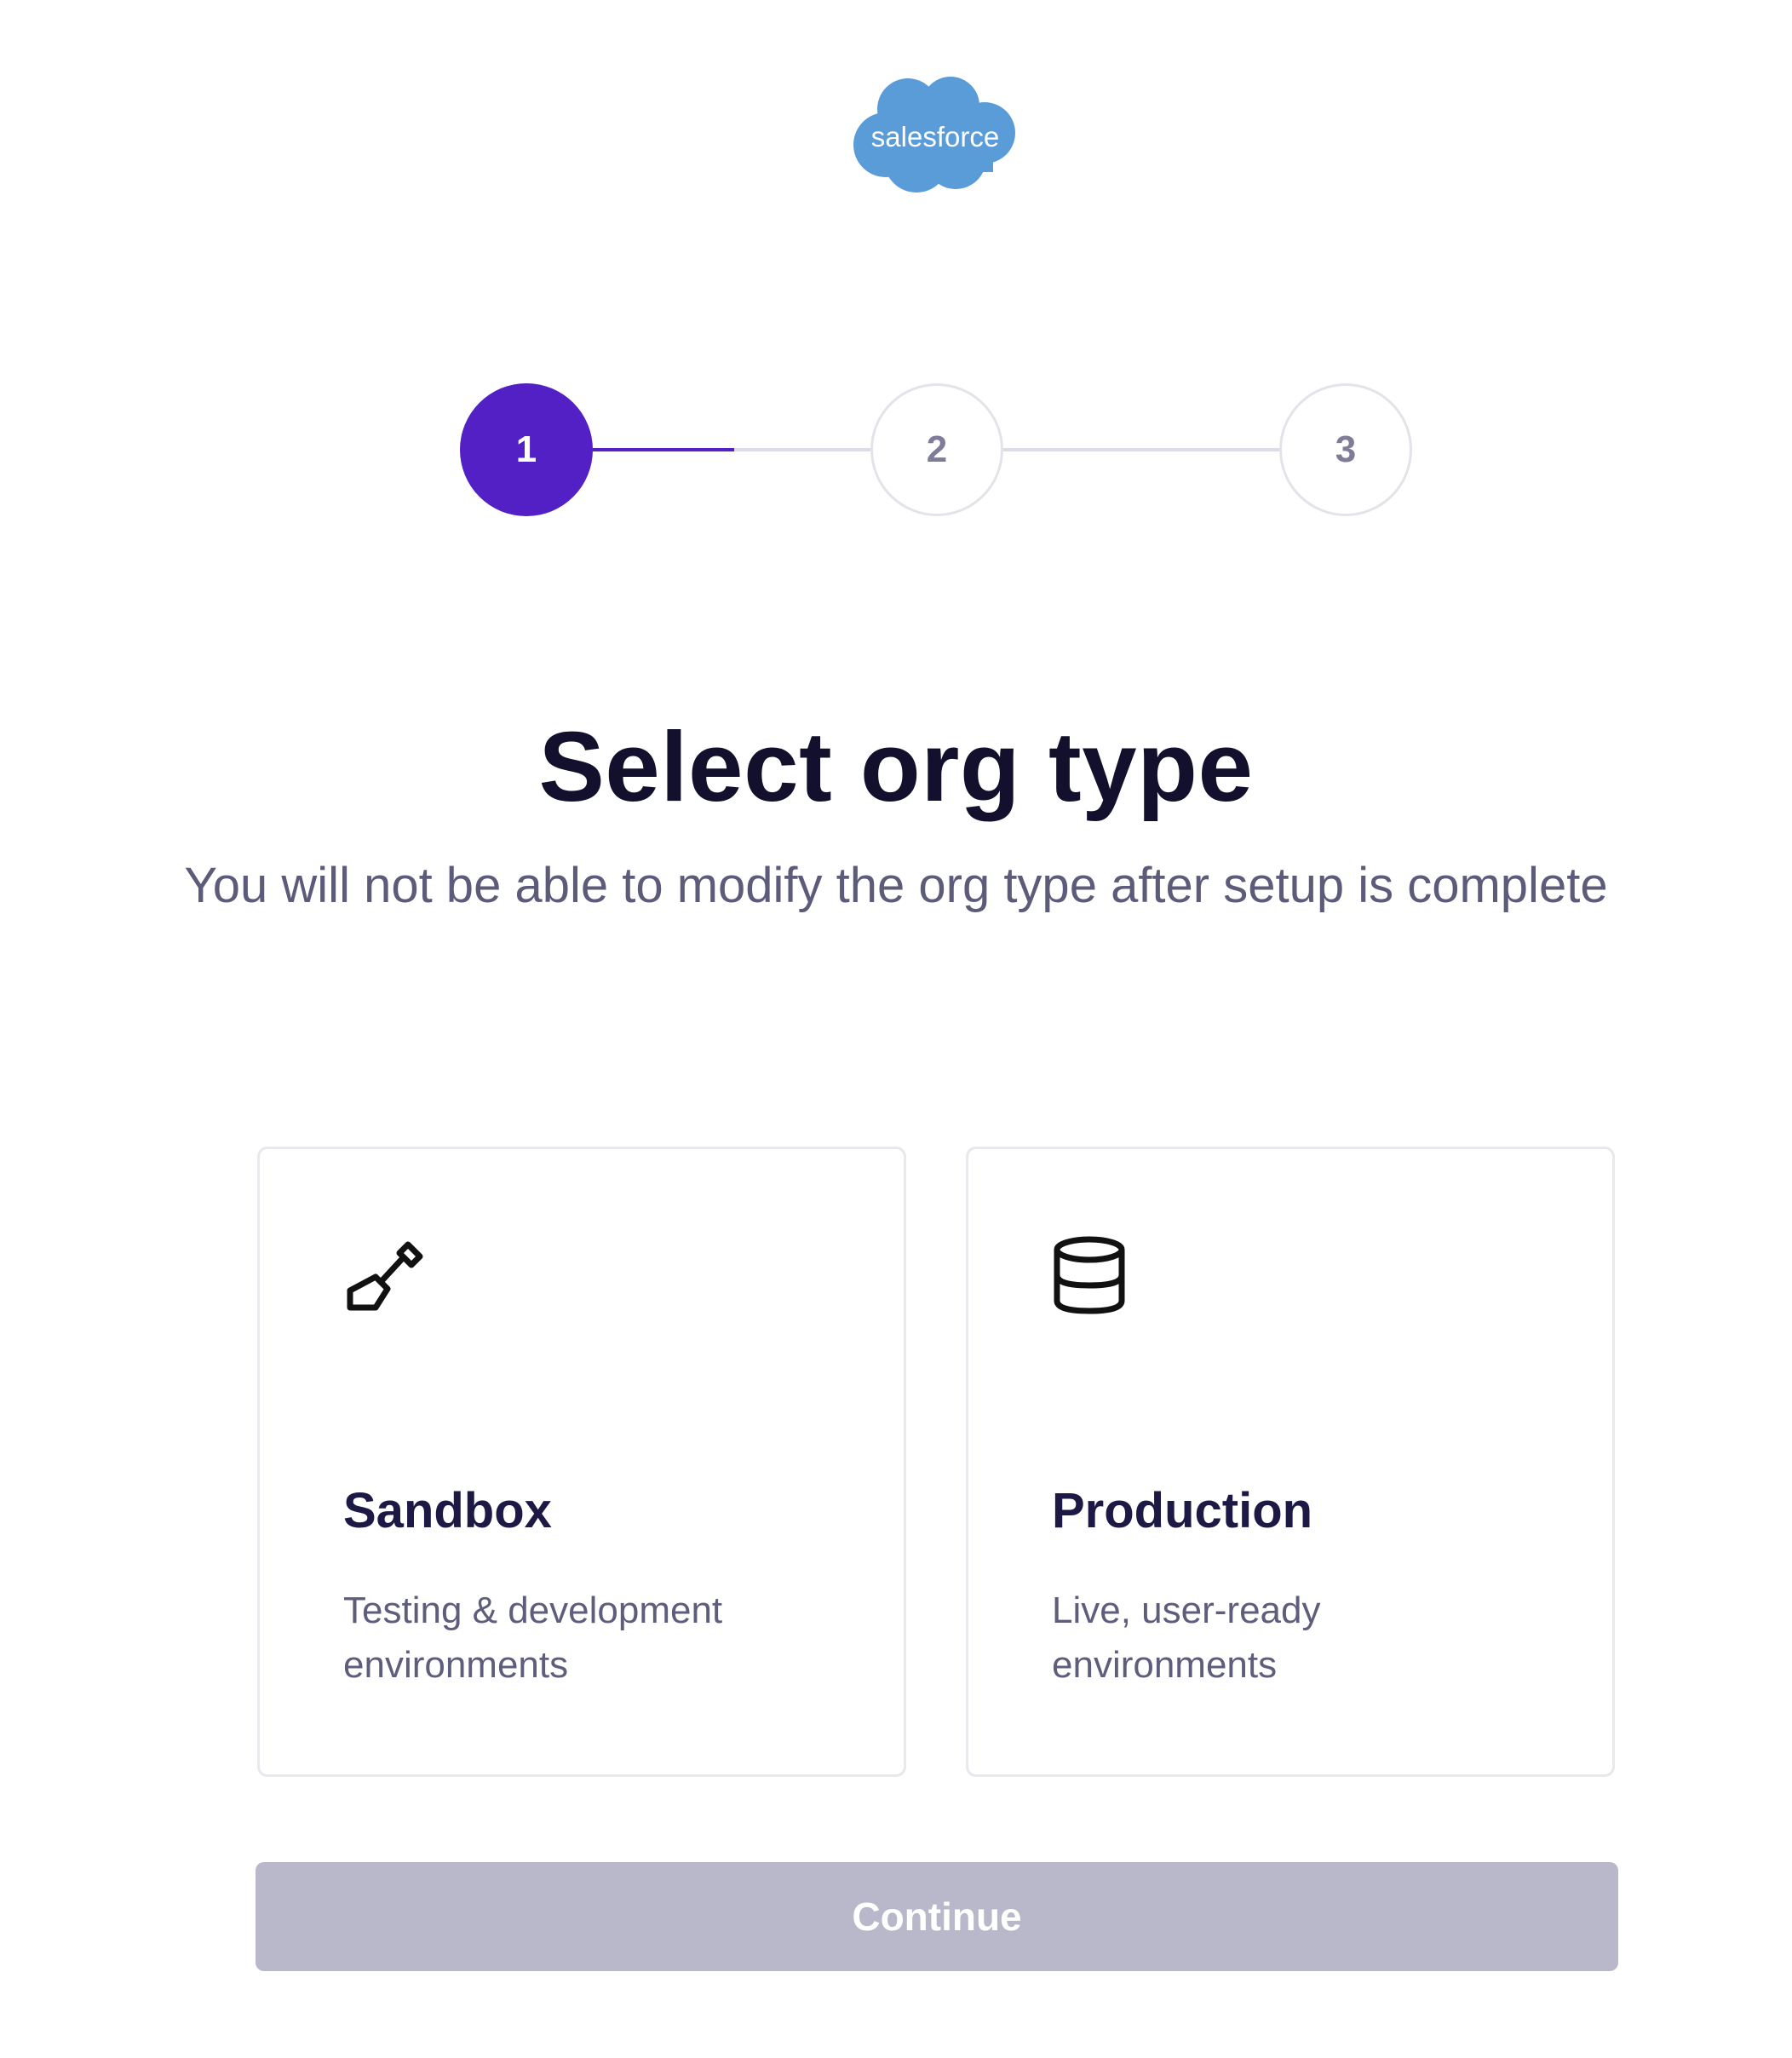 The height and width of the screenshot is (2058, 1792). I want to click on step-1: 1, so click(526, 450).